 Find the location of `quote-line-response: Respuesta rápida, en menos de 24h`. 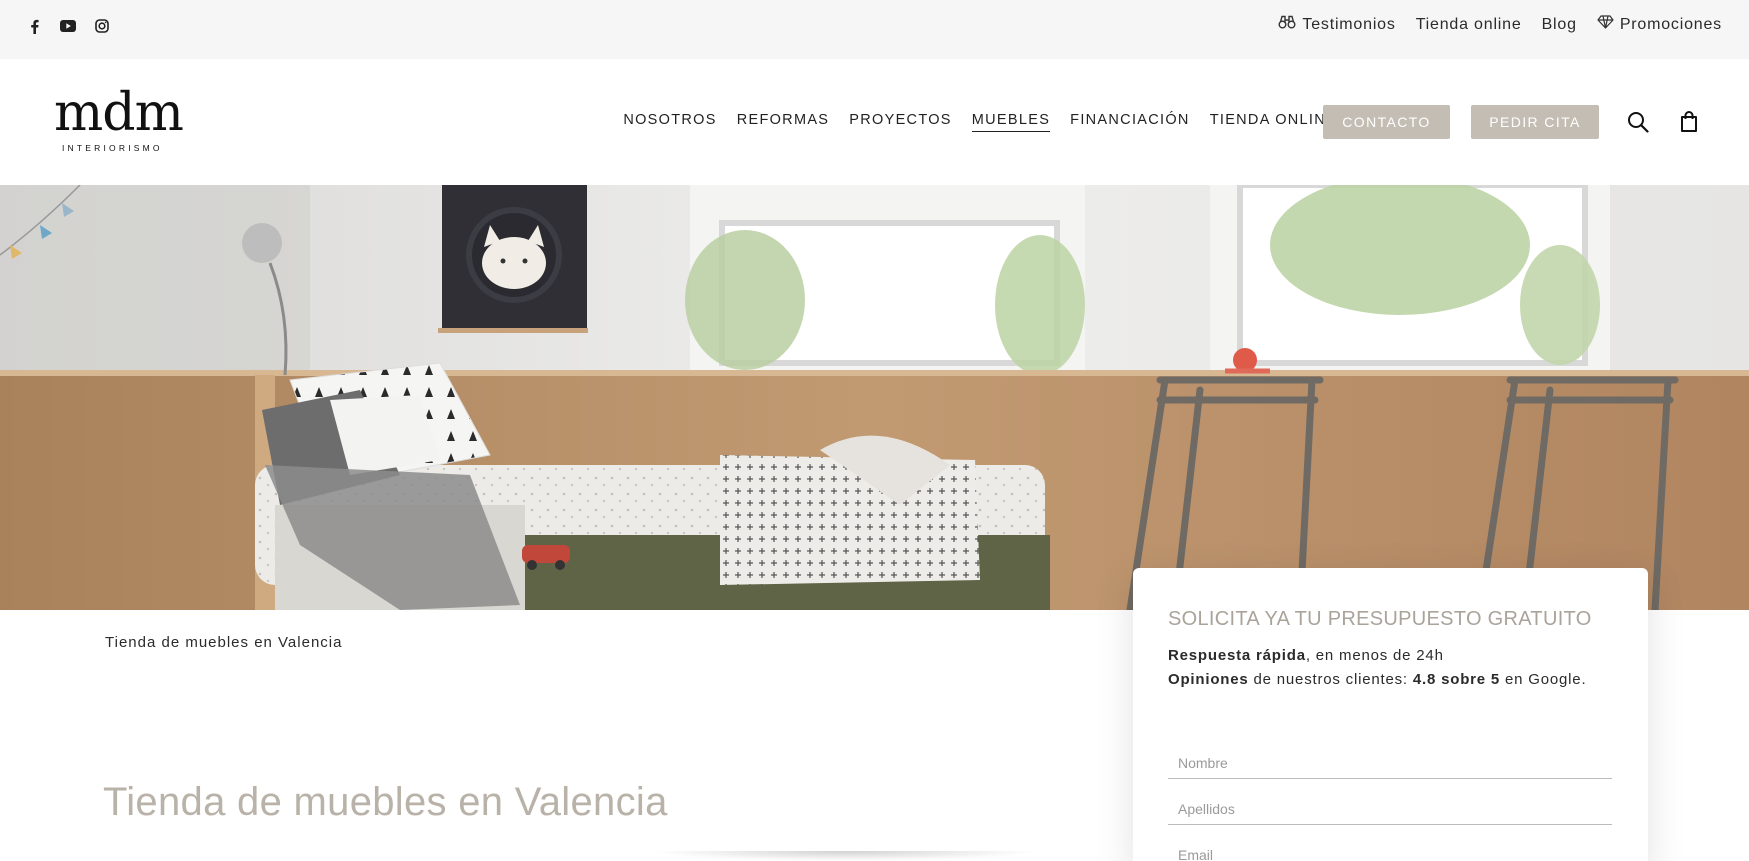

quote-line-response: Respuesta rápida, en menos de 24h is located at coordinates (1388, 656).